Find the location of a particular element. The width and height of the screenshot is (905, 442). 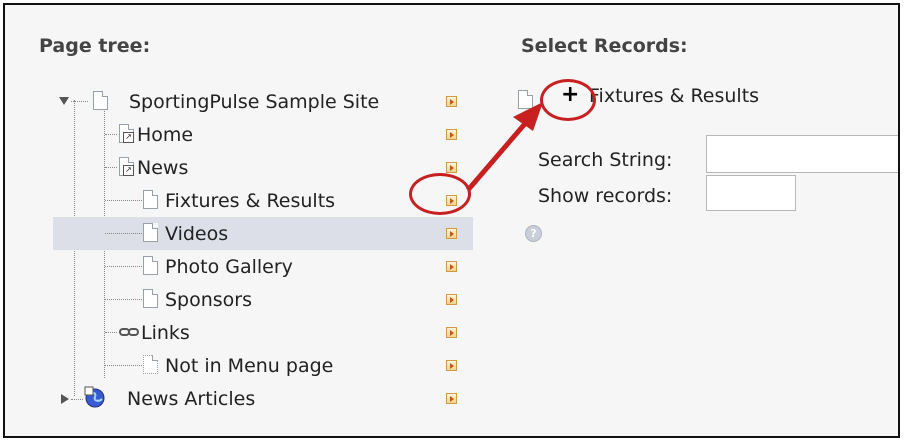

tree-item-photo-gallery: Photo Gallery is located at coordinates (263, 266).